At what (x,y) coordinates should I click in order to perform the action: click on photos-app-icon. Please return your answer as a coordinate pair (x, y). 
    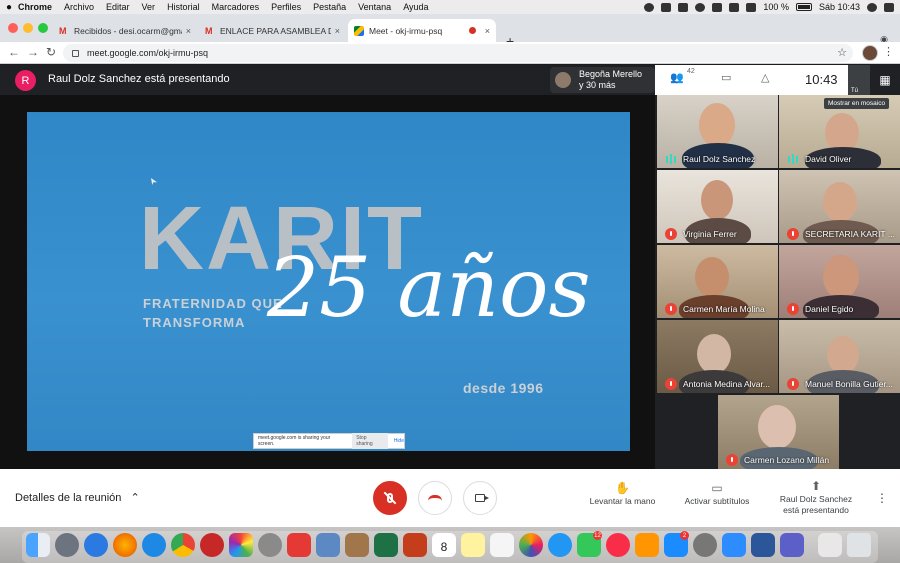
    Looking at the image, I should click on (241, 545).